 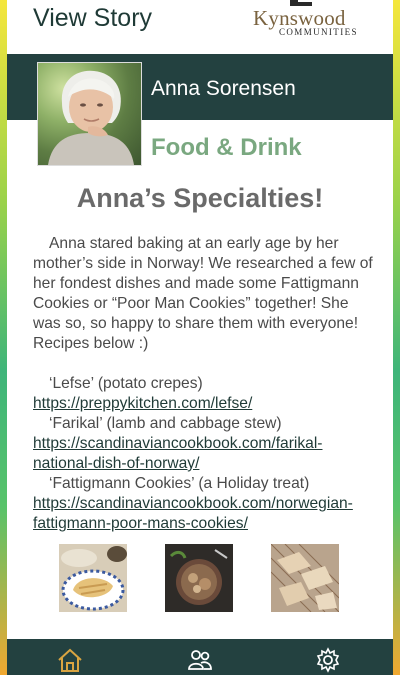 What do you see at coordinates (315, 21) in the screenshot?
I see `kynswood-logo: Kynswood COMMUNITIES` at bounding box center [315, 21].